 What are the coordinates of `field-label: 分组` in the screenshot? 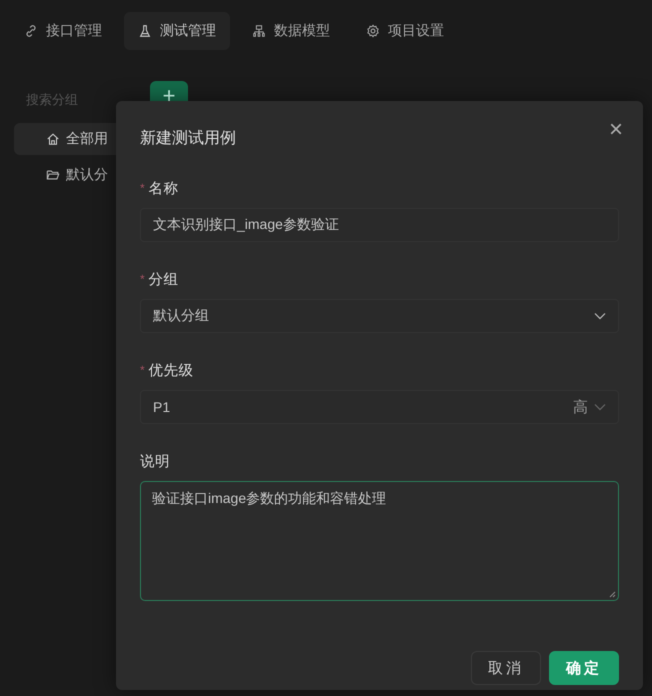 It's located at (163, 279).